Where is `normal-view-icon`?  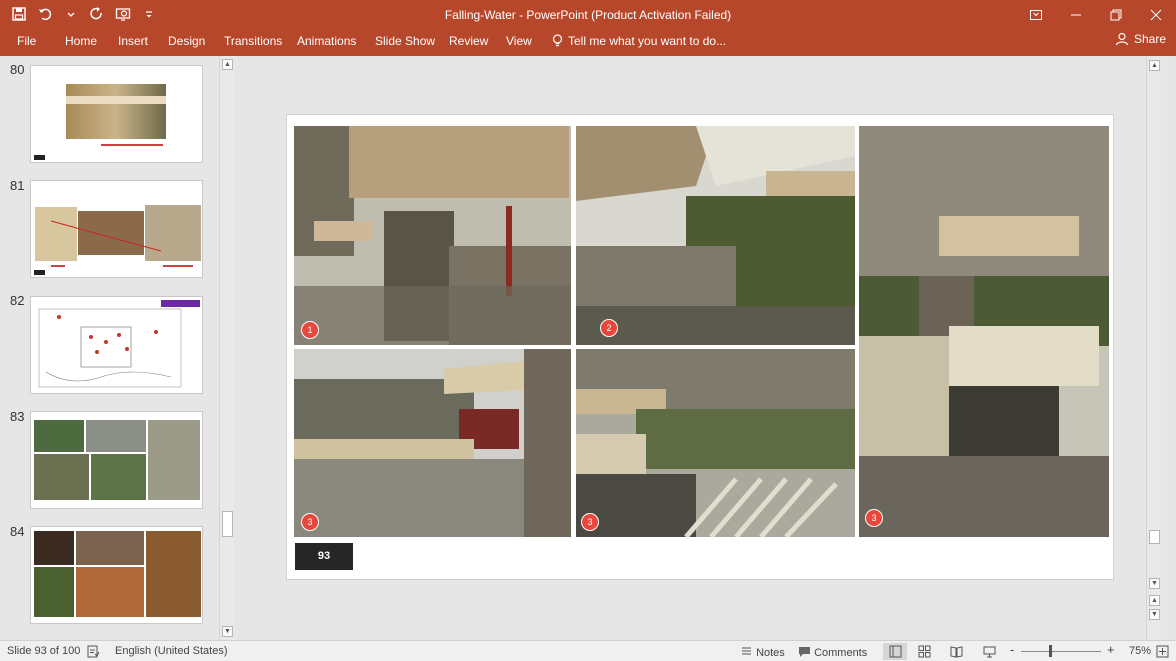 normal-view-icon is located at coordinates (895, 651).